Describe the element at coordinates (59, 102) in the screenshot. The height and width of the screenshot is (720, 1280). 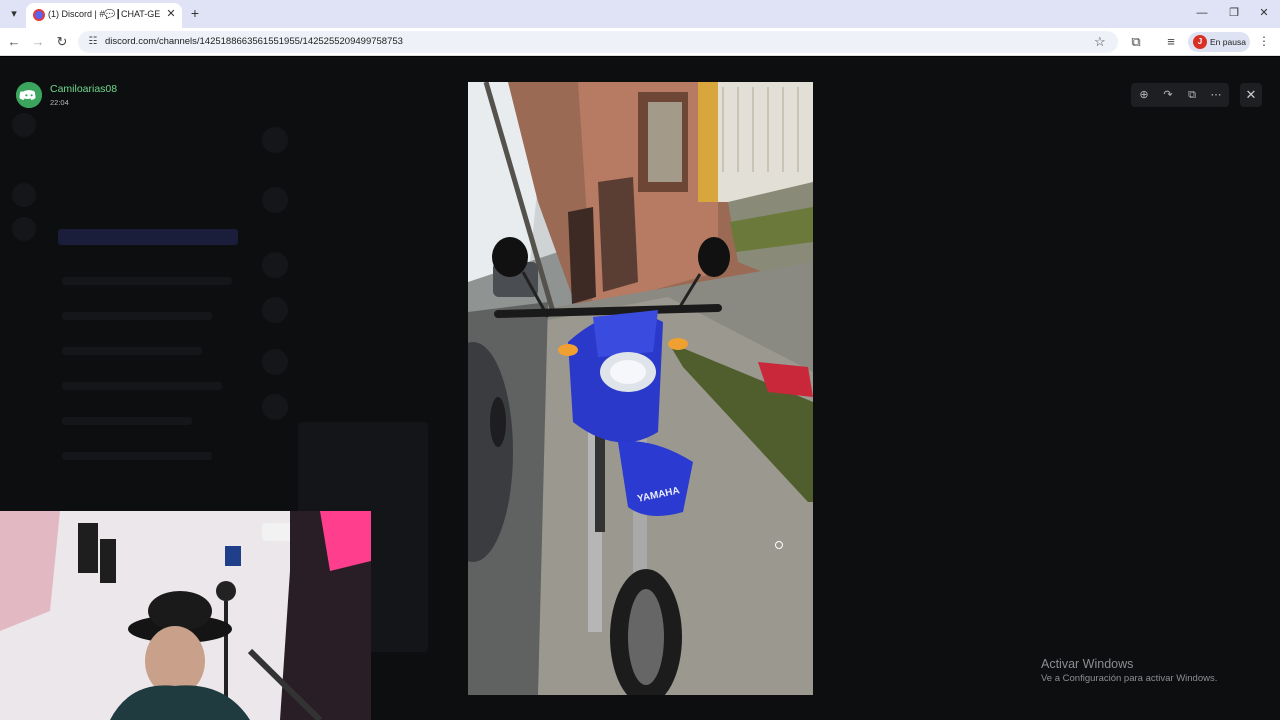
I see `upload-timestamp: 22:04` at that location.